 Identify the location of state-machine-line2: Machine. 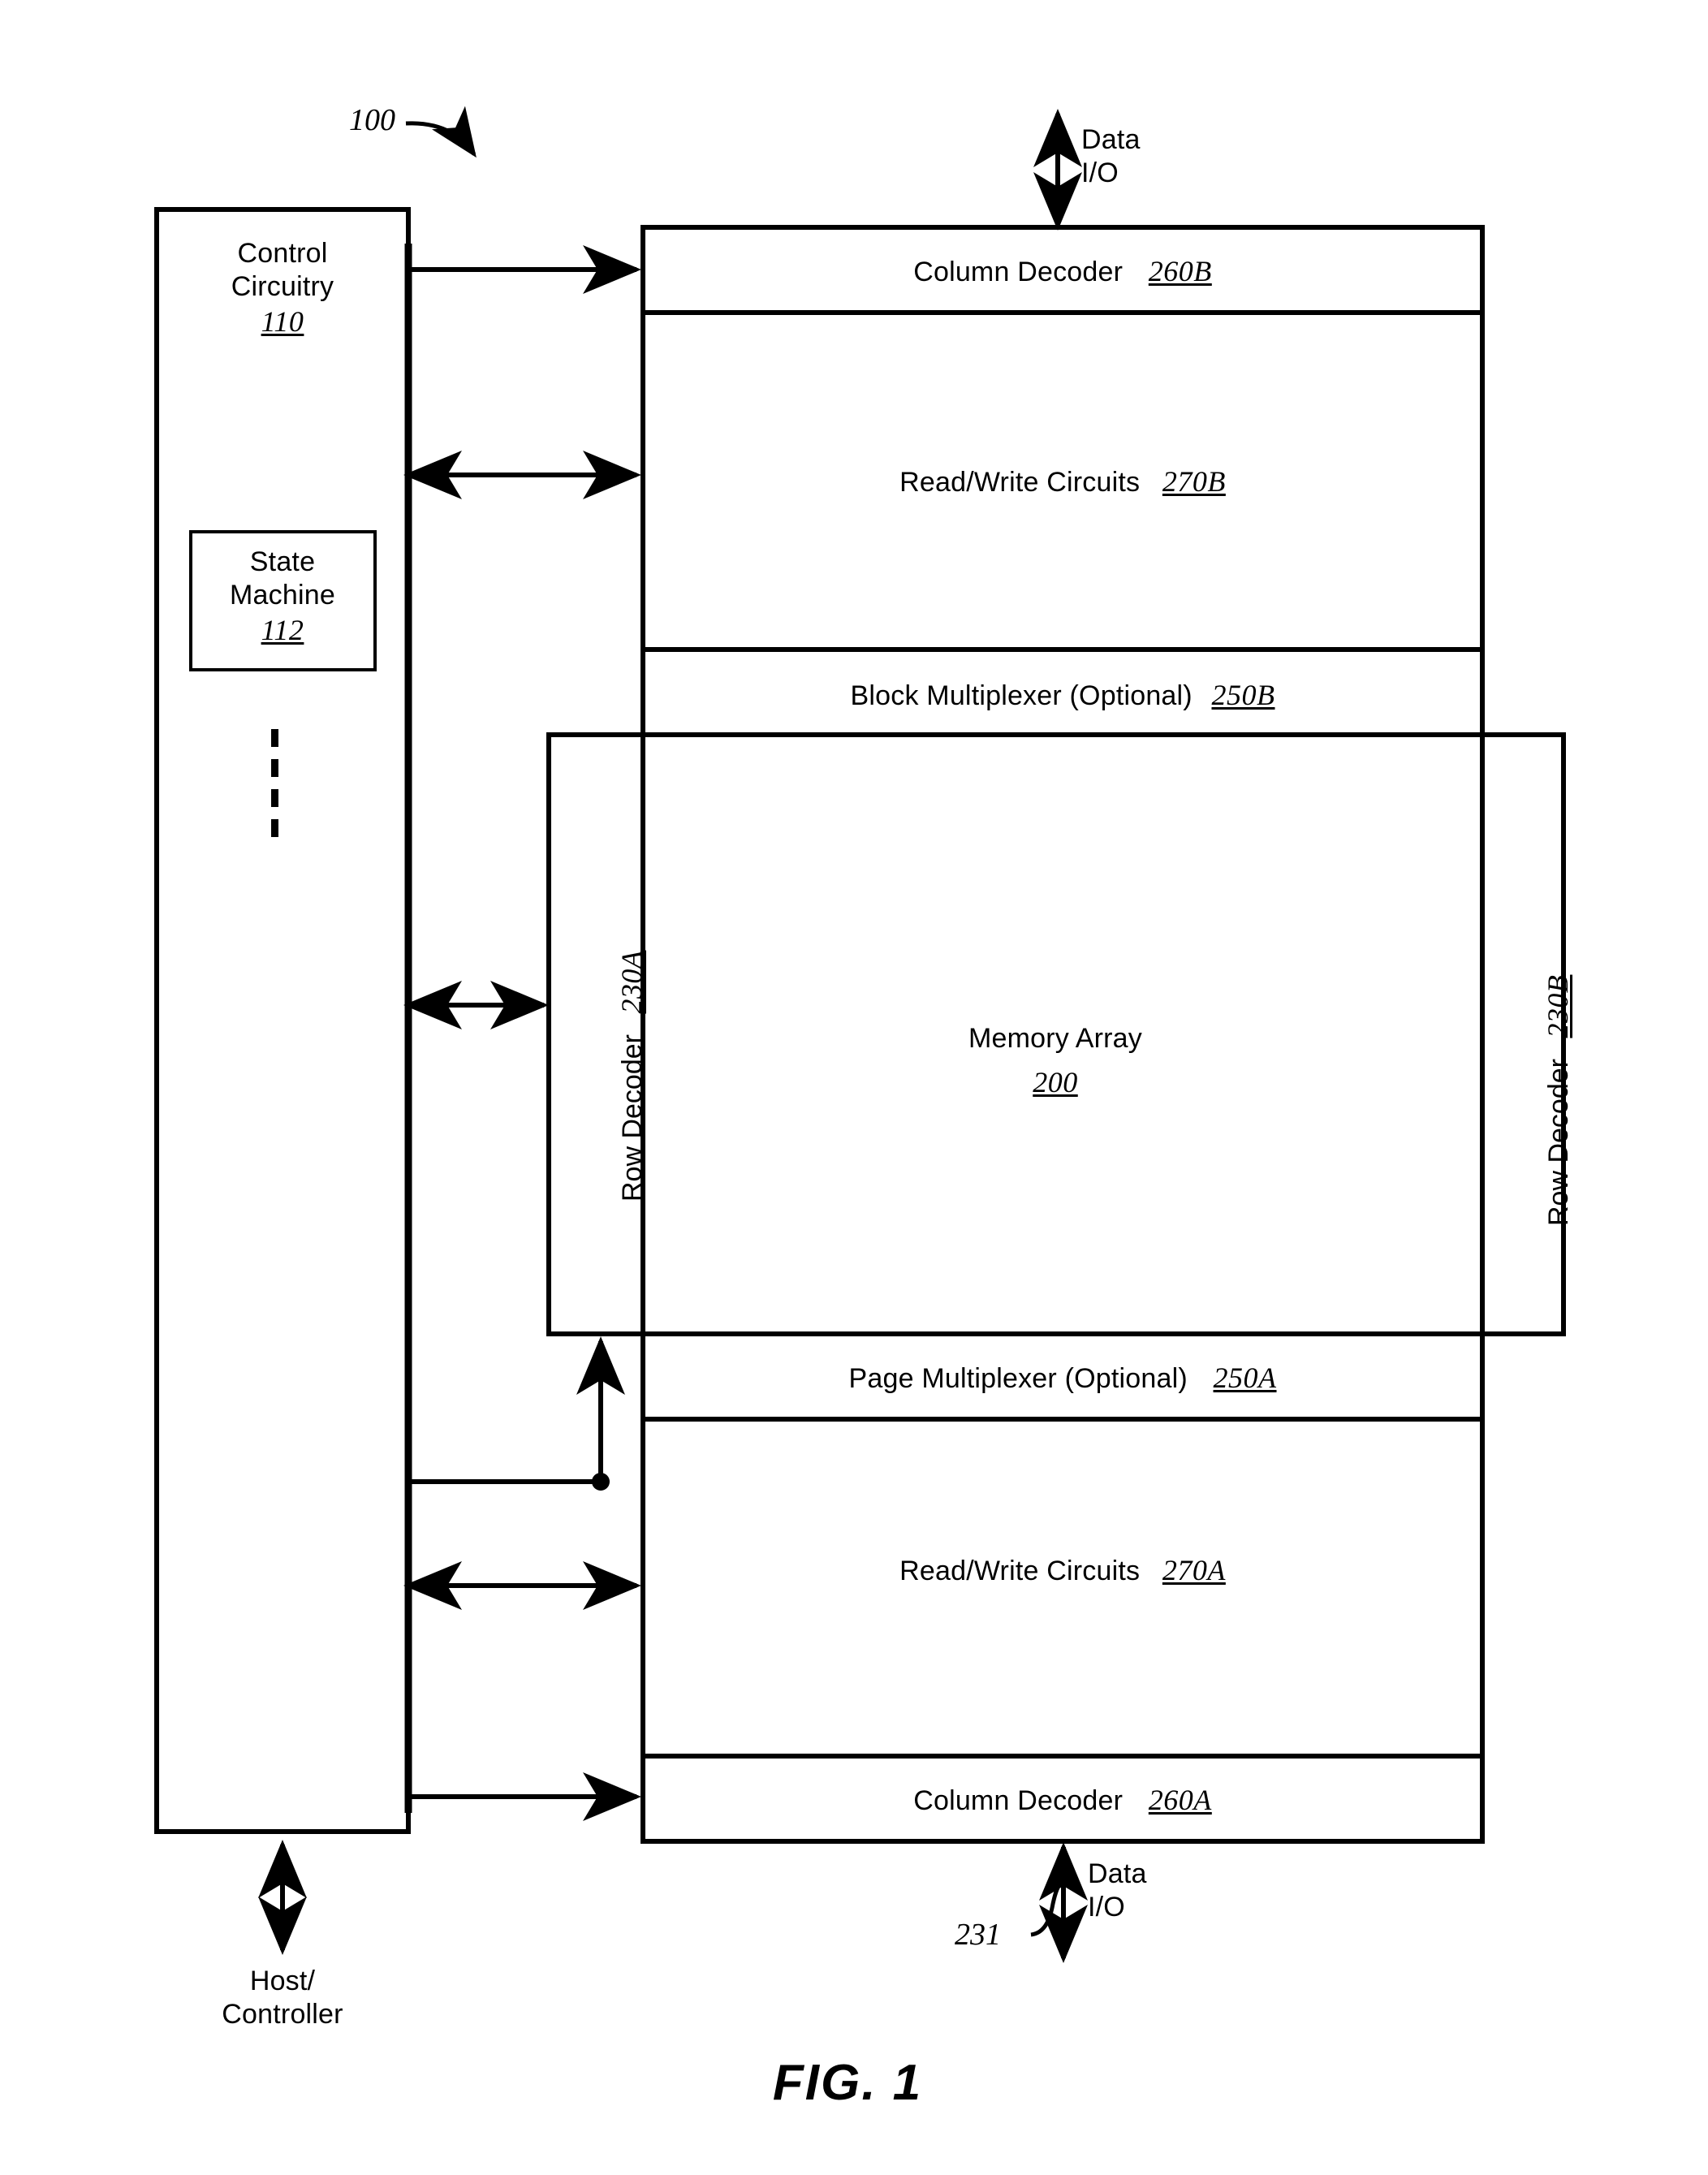
(282, 595).